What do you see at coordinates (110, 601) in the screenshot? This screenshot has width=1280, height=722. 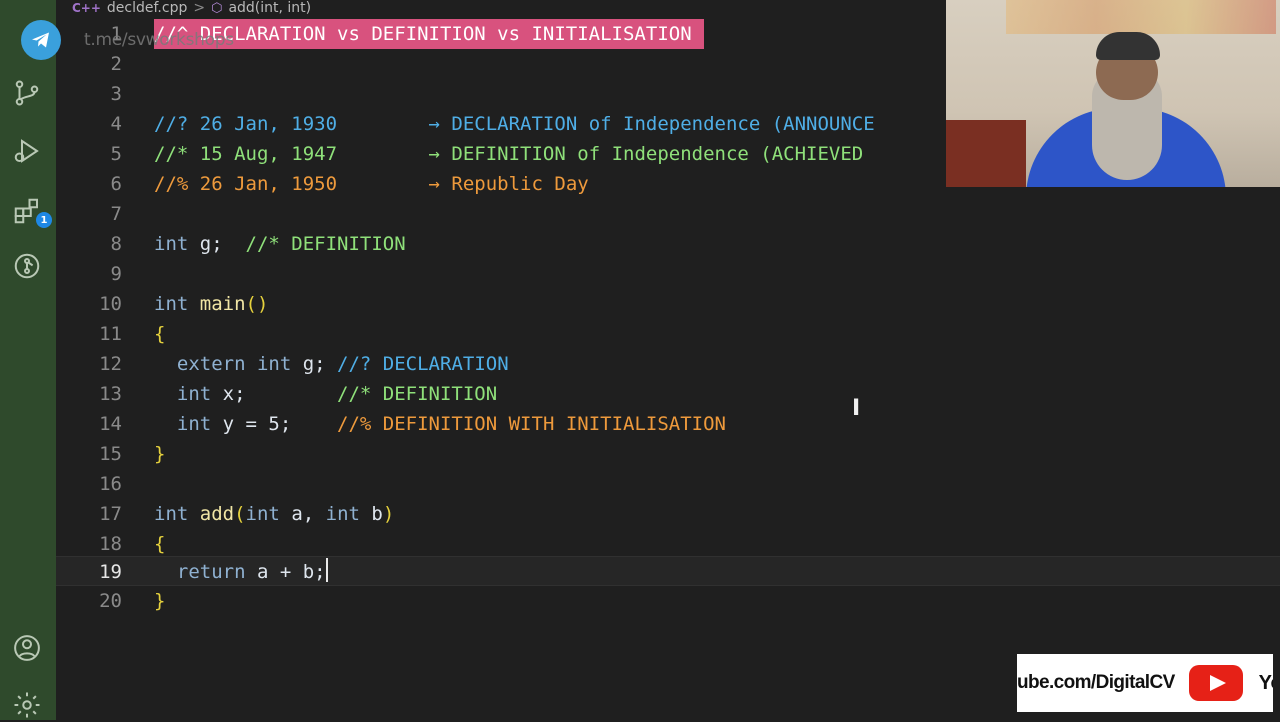 I see `line-number: 20` at bounding box center [110, 601].